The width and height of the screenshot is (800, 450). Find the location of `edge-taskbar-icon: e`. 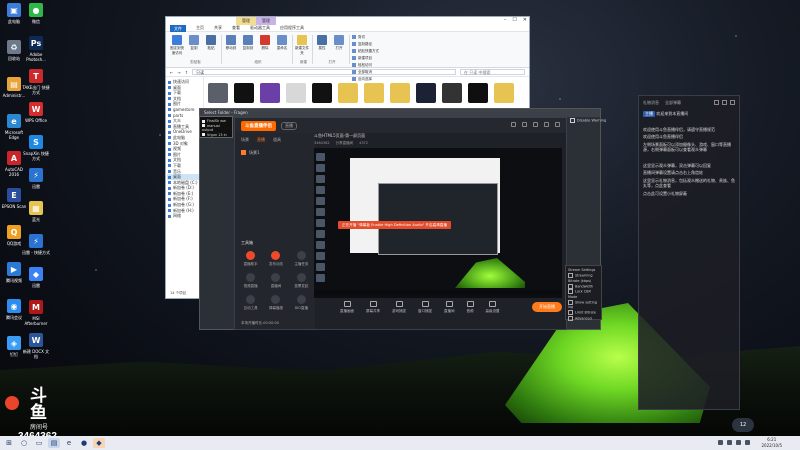

edge-taskbar-icon: e is located at coordinates (69, 443).